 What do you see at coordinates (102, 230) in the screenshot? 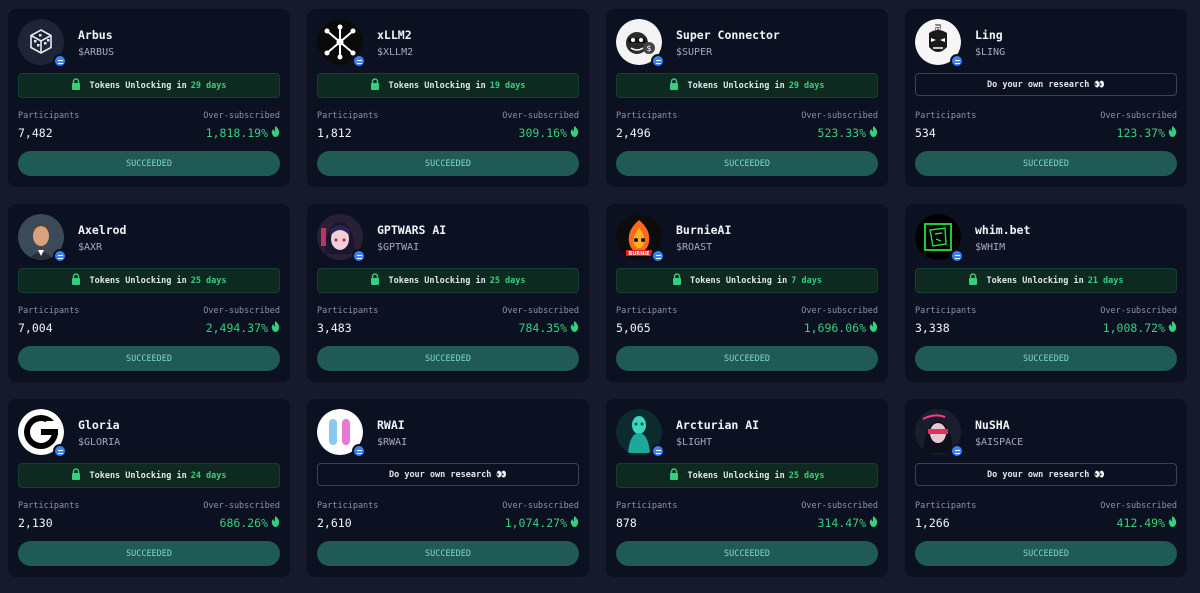
I see `project-name: Axelrod` at bounding box center [102, 230].